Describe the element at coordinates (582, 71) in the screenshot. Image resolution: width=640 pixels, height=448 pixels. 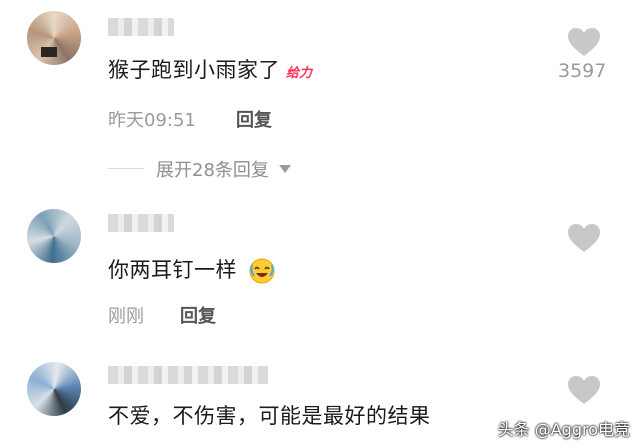
I see `like-count: 3597` at that location.